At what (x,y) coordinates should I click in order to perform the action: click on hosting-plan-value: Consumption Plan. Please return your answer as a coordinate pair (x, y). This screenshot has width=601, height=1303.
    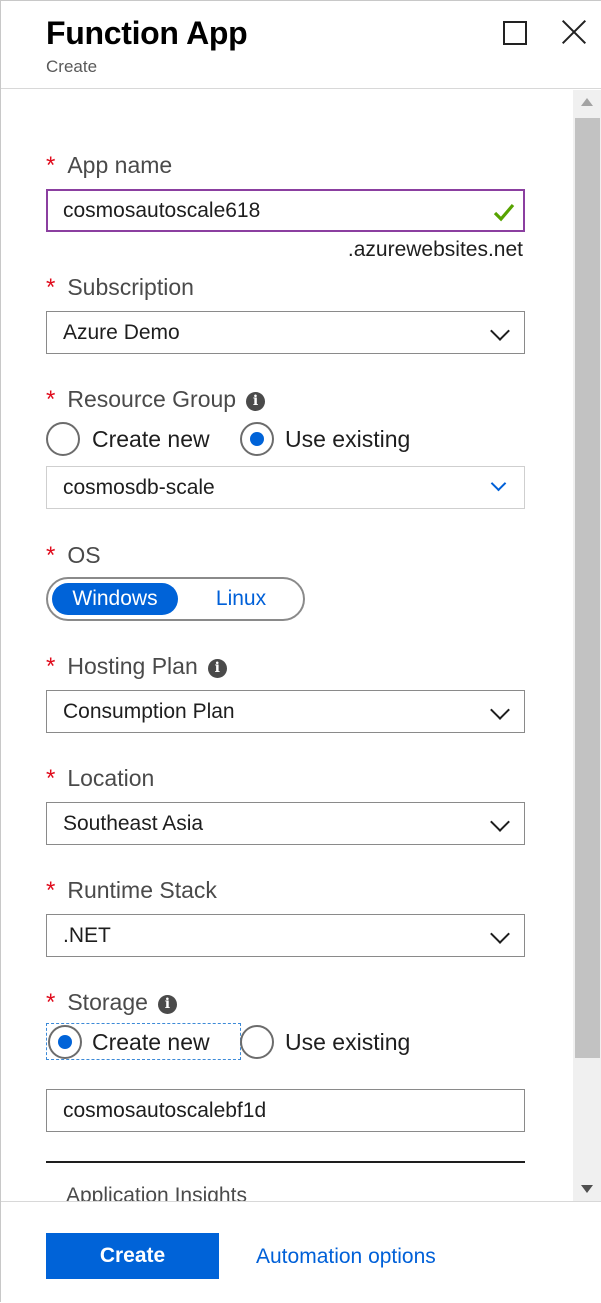
    Looking at the image, I should click on (149, 711).